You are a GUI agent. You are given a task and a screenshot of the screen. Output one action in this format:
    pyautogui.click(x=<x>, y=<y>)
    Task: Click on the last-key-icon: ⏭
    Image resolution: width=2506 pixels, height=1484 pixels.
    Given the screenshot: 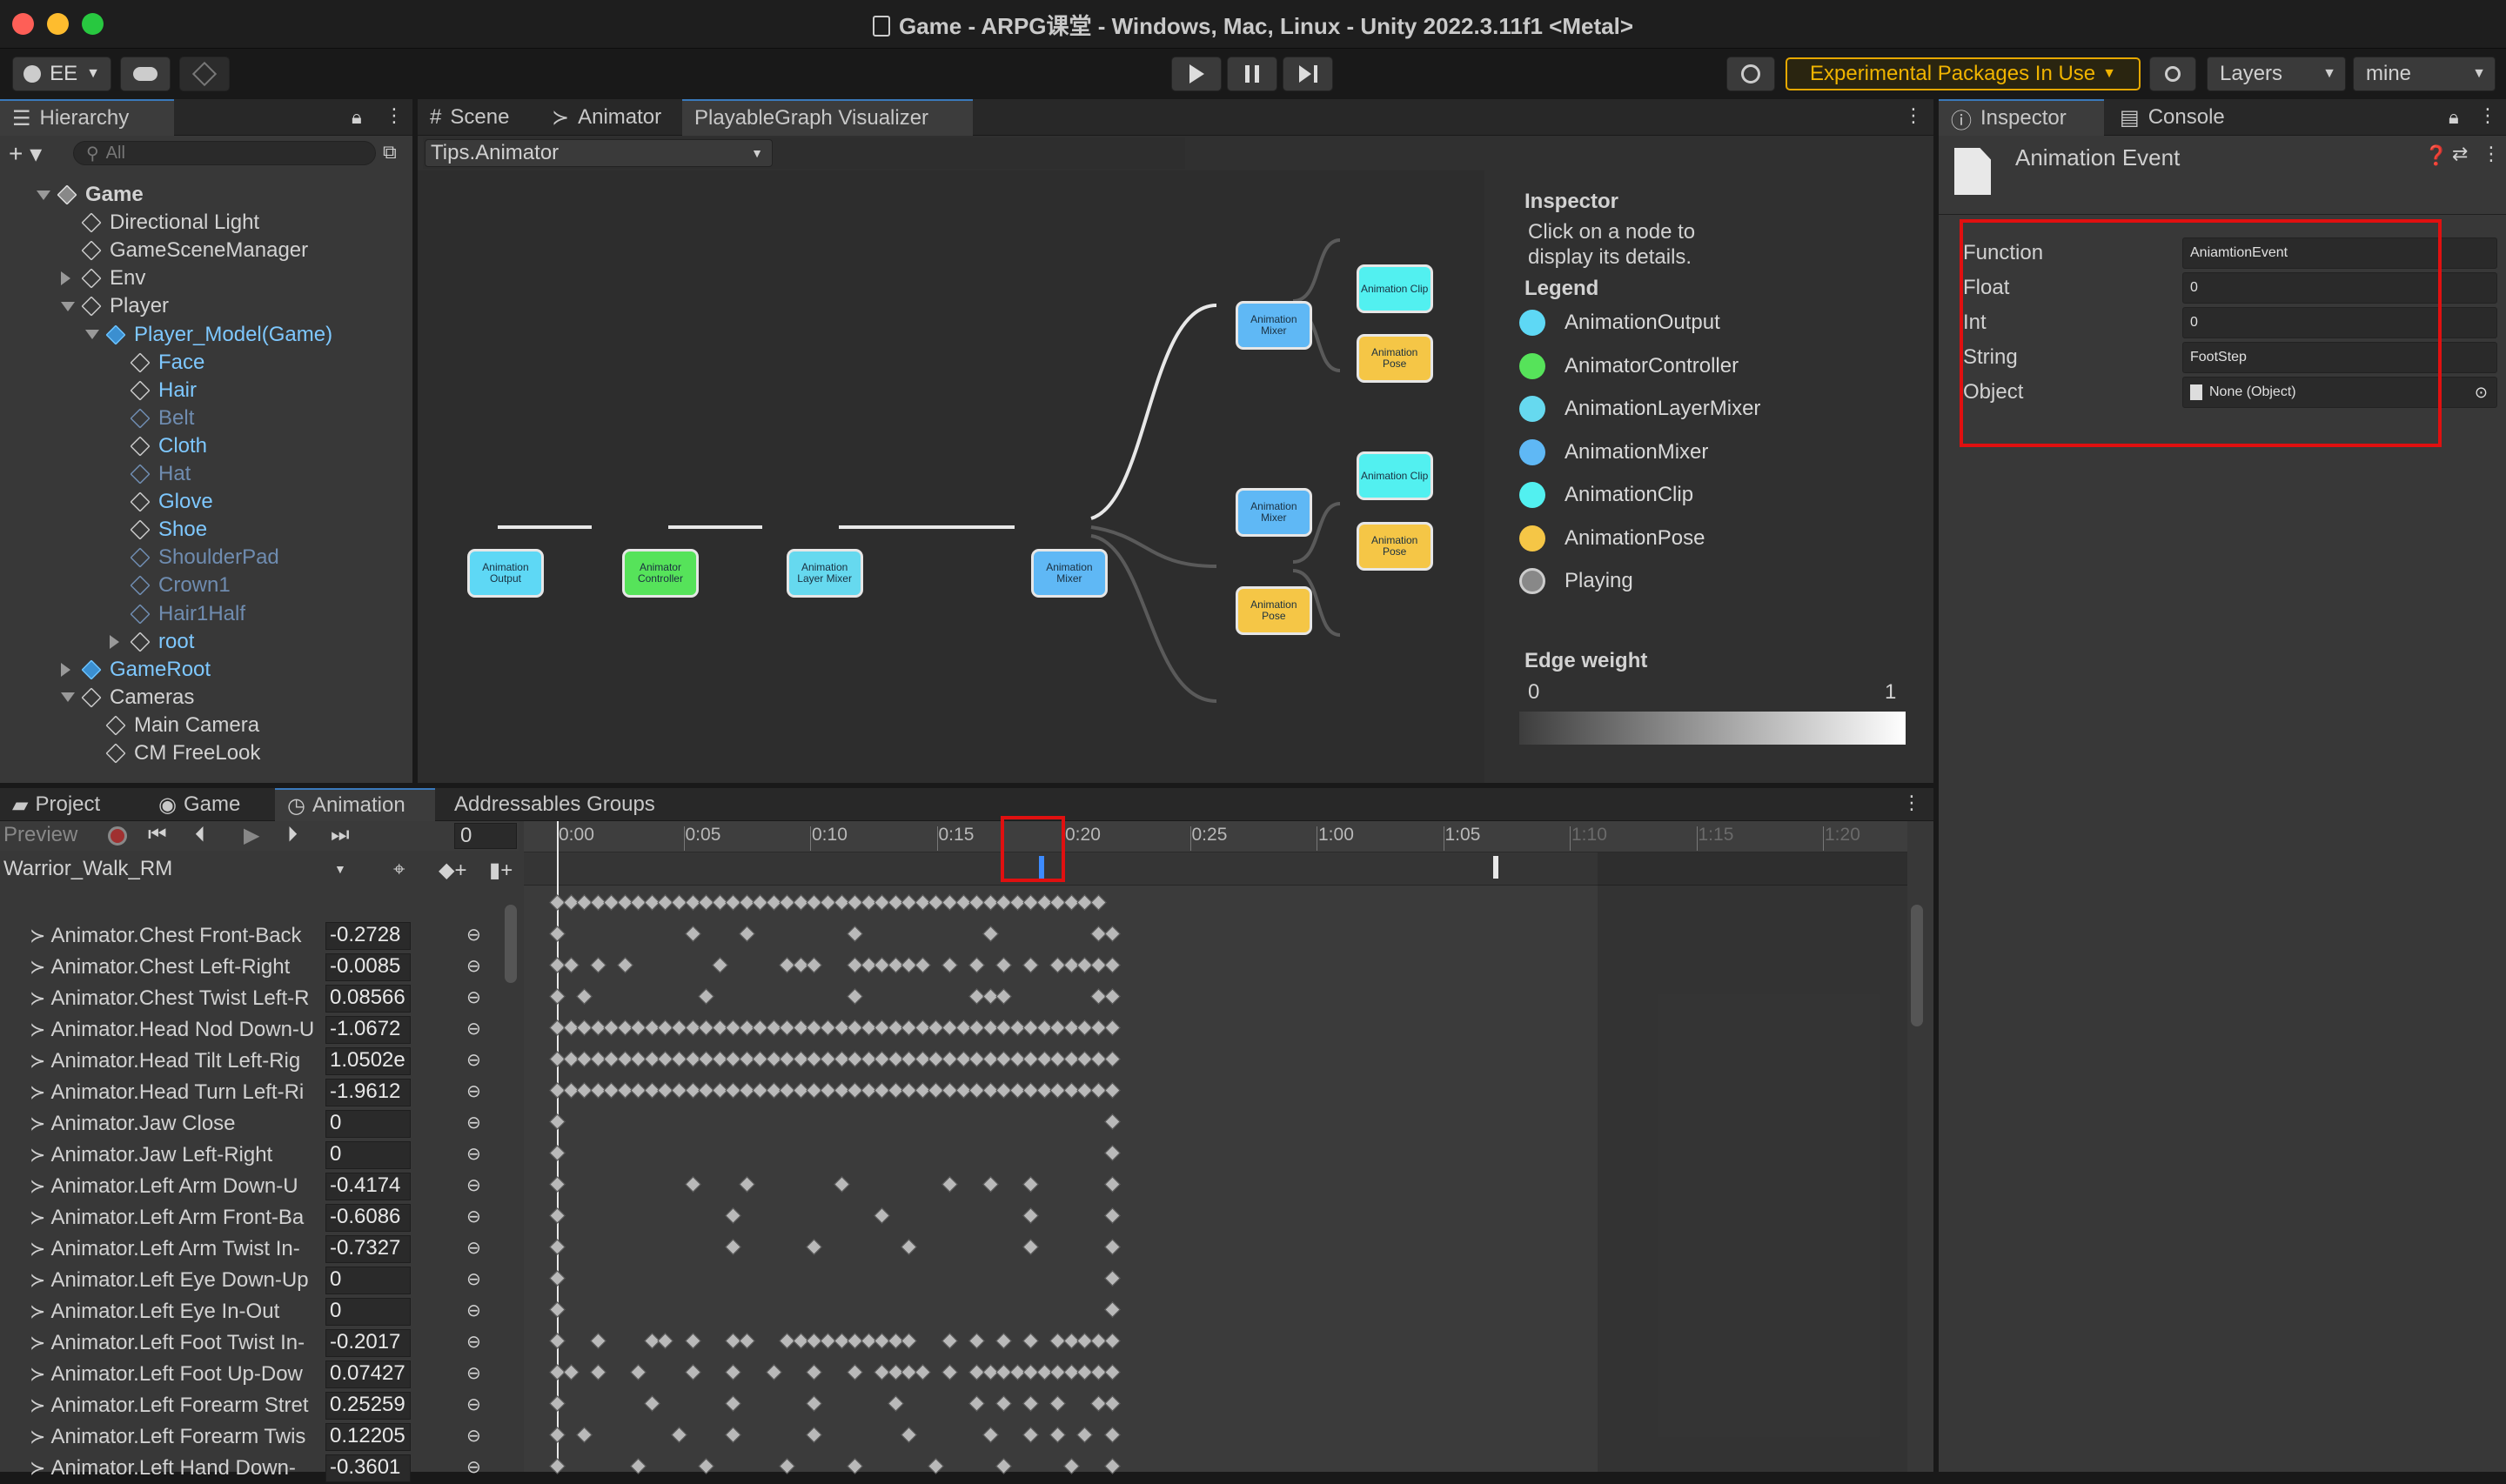 What is the action you would take?
    pyautogui.click(x=340, y=835)
    